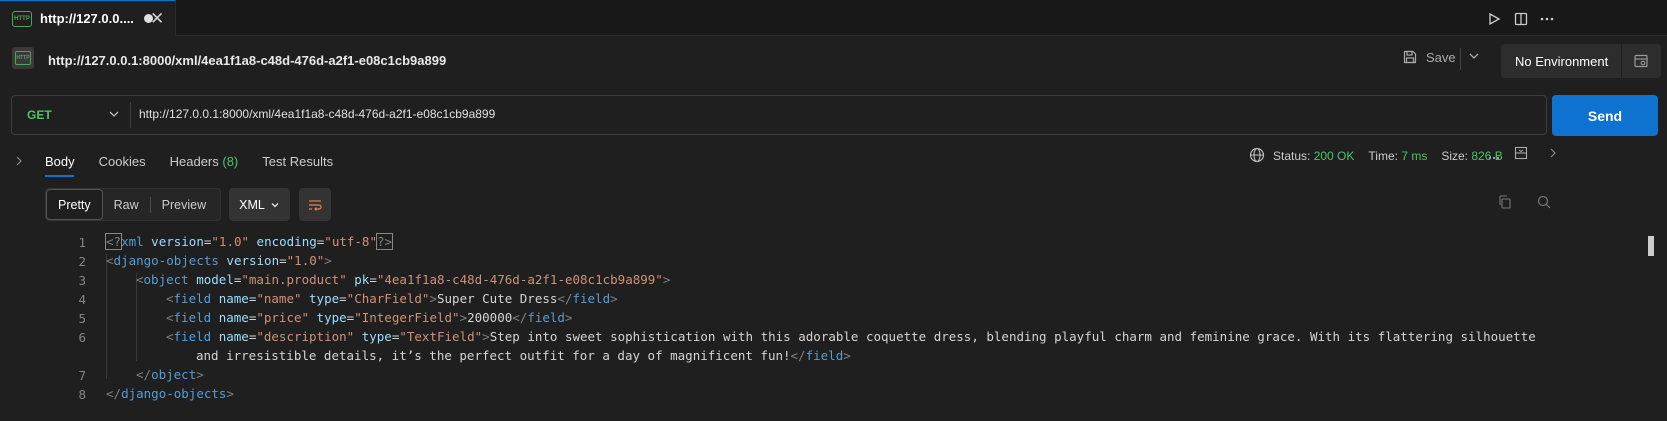 Image resolution: width=1667 pixels, height=421 pixels. What do you see at coordinates (59, 176) in the screenshot?
I see `active-tab-indicator` at bounding box center [59, 176].